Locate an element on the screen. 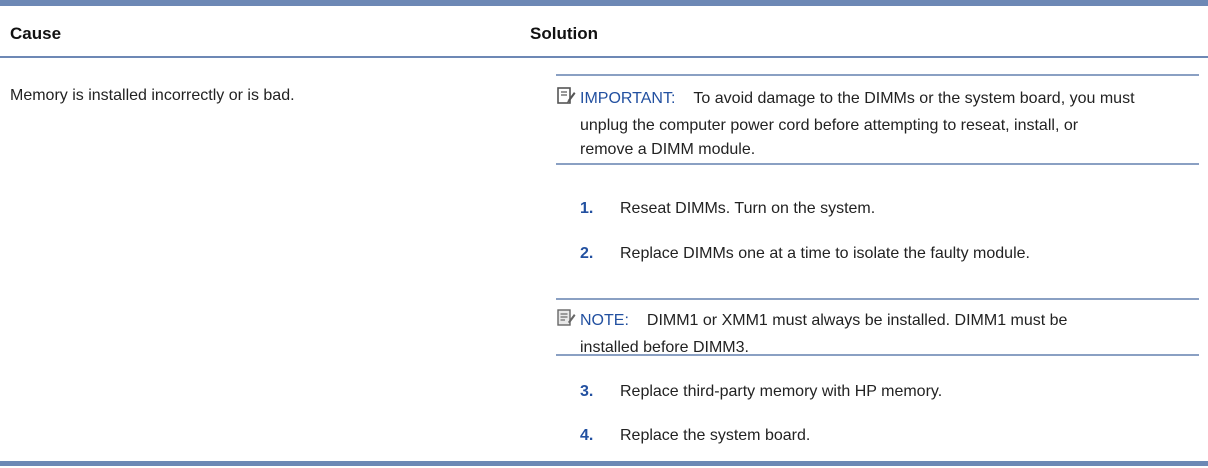  important-line-3: remove a DIMM module. is located at coordinates (668, 149).